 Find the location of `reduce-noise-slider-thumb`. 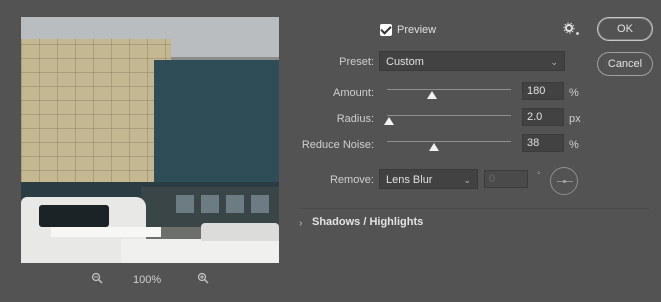

reduce-noise-slider-thumb is located at coordinates (434, 147).